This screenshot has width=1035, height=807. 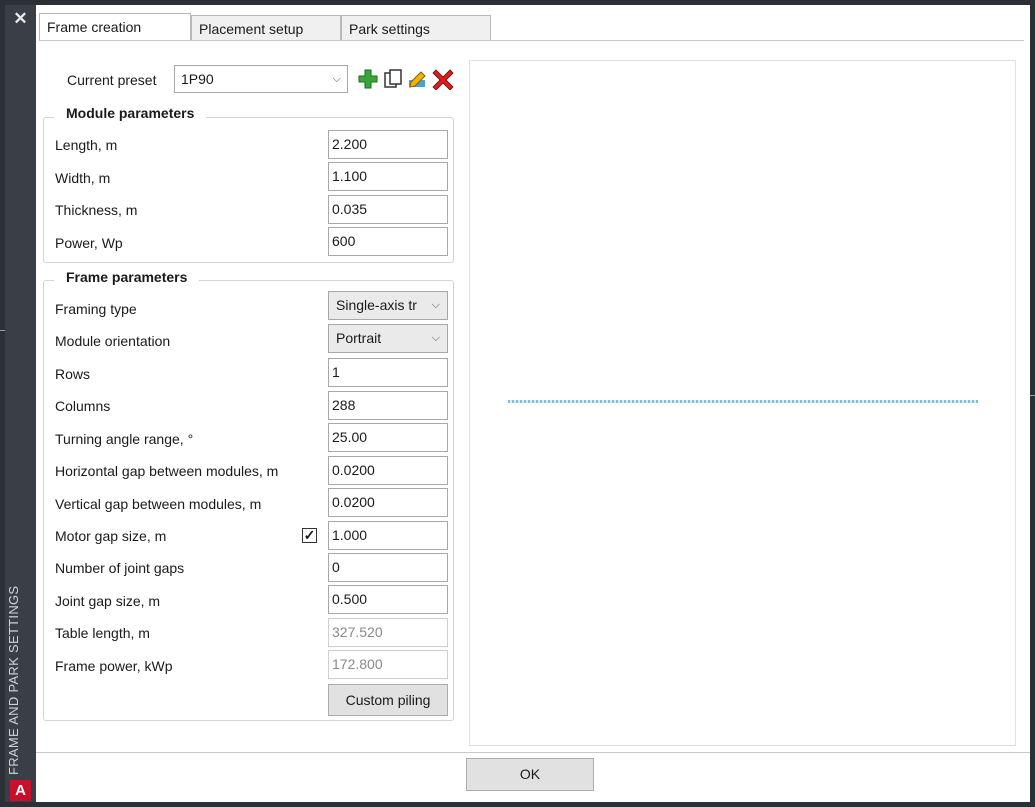 What do you see at coordinates (531, 40) in the screenshot?
I see `tab-divider` at bounding box center [531, 40].